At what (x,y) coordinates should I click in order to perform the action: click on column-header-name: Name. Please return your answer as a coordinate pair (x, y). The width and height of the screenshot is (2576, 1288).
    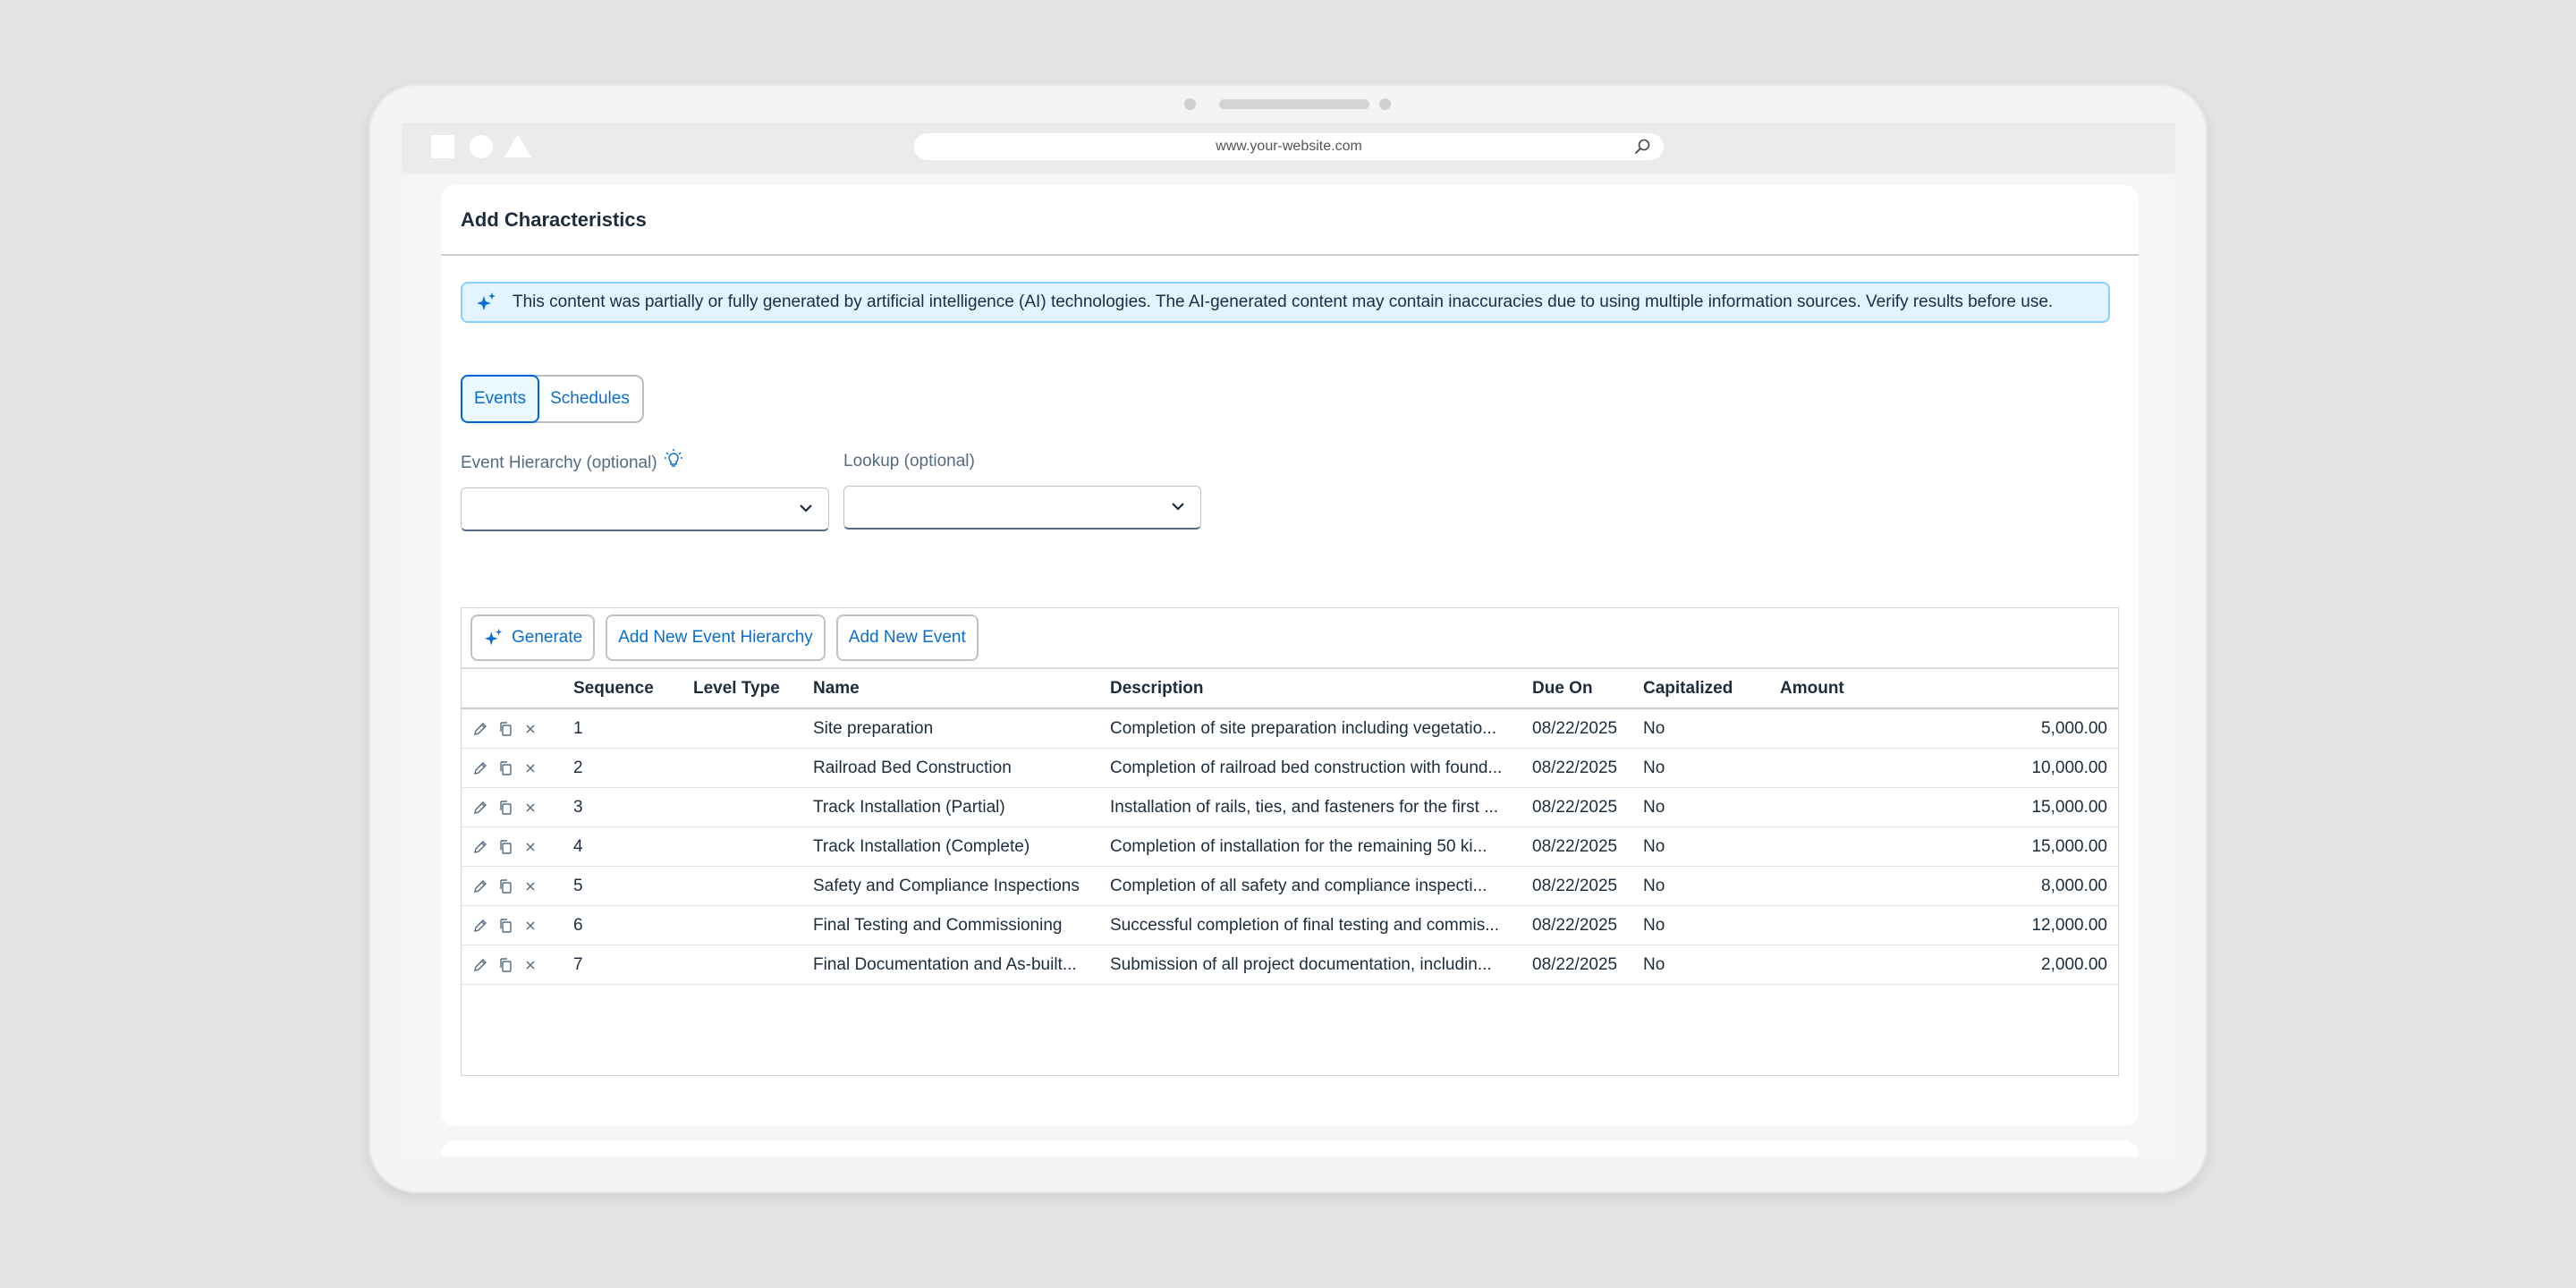
    Looking at the image, I should click on (961, 689).